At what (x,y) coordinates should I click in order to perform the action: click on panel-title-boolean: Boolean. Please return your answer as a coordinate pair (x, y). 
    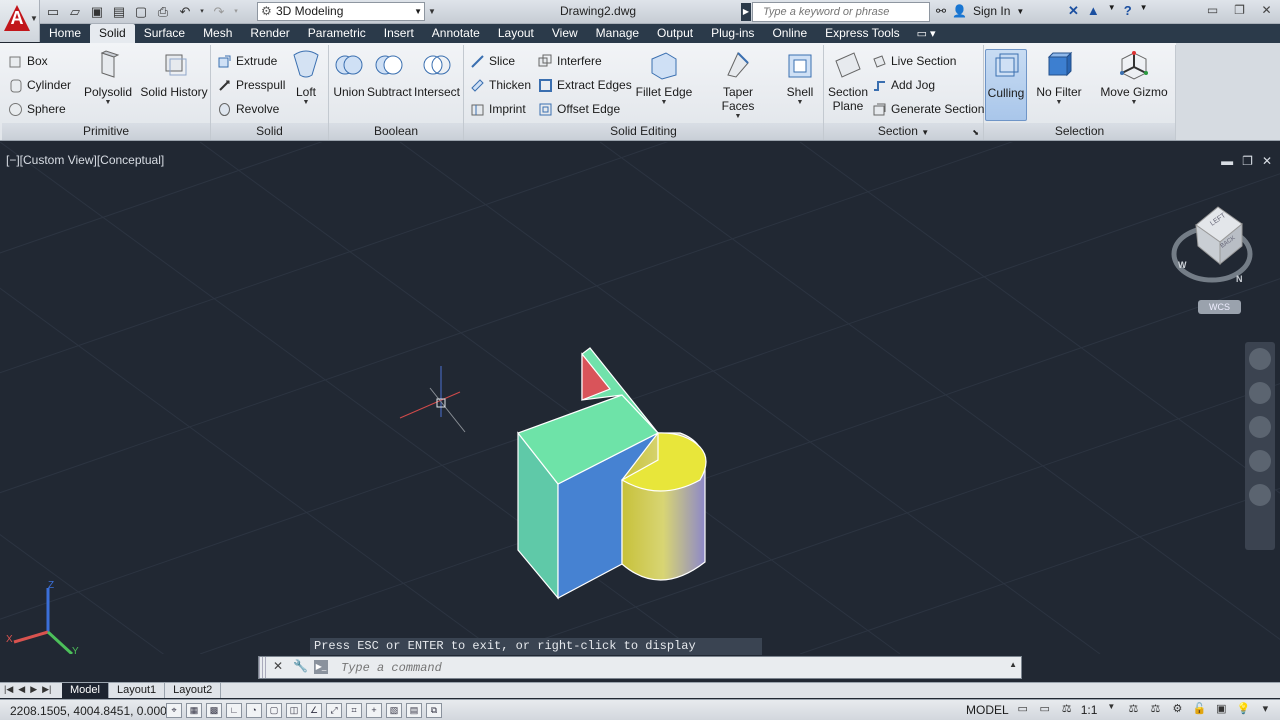
    Looking at the image, I should click on (396, 131).